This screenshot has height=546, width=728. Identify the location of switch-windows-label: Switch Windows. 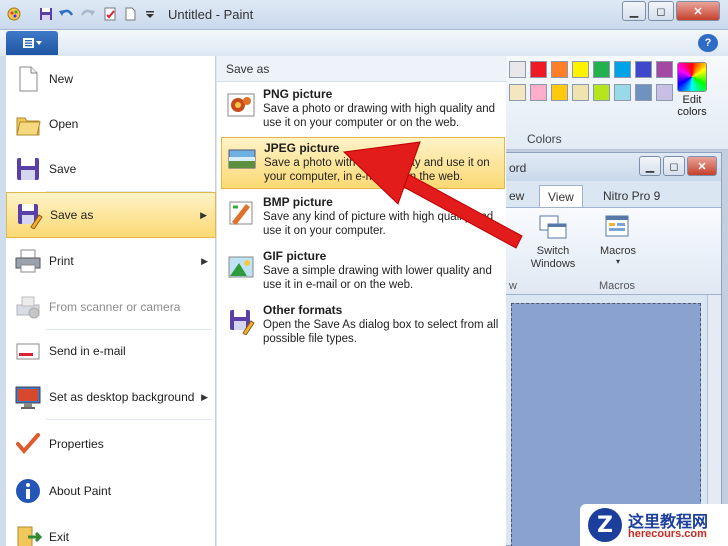
(553, 257).